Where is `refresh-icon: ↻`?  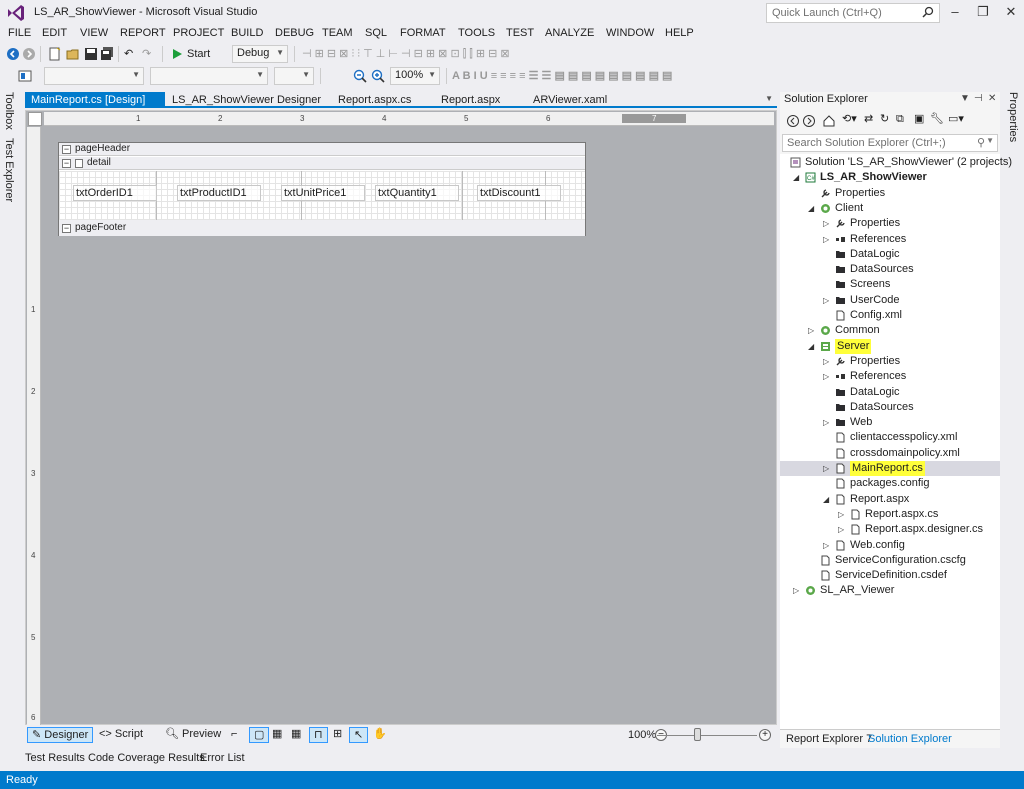
refresh-icon: ↻ is located at coordinates (884, 119).